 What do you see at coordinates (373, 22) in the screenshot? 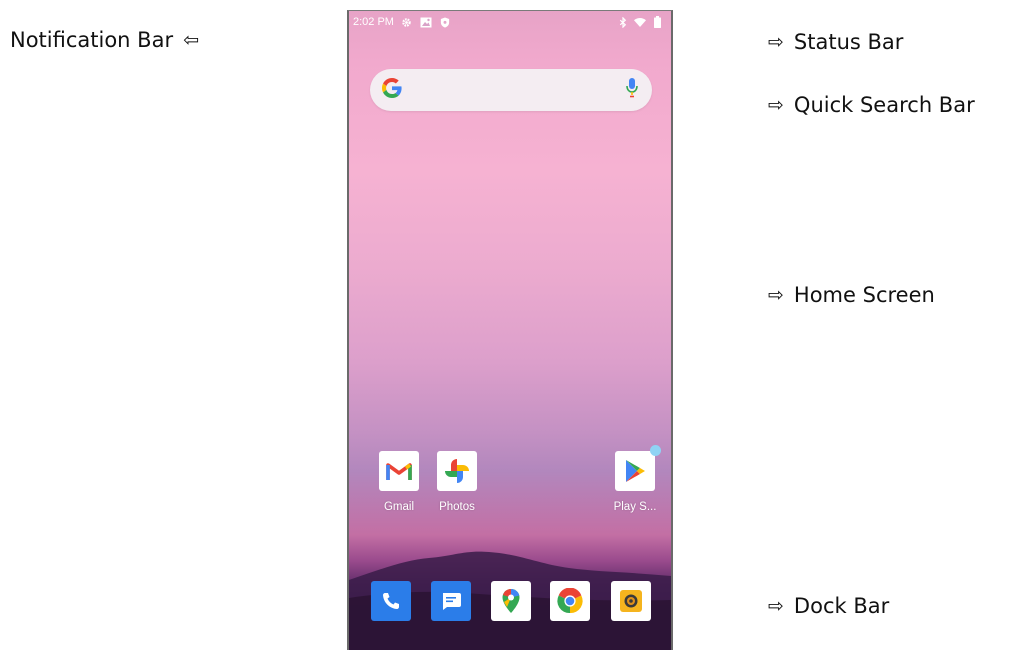
I see `status-time: 2:02 PM` at bounding box center [373, 22].